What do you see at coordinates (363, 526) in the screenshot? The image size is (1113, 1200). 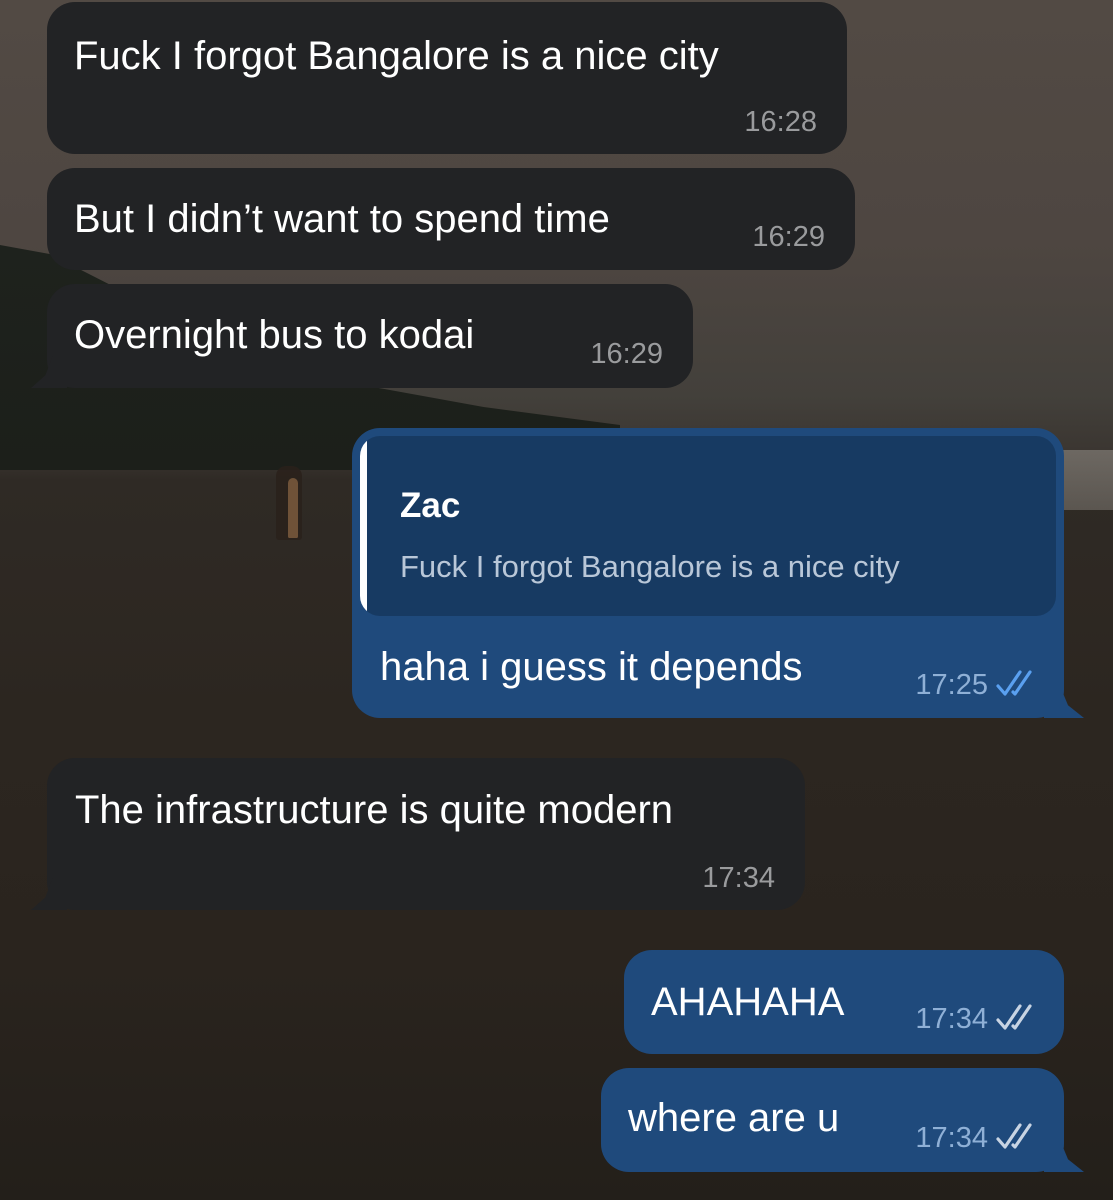 I see `reply-quote-bar` at bounding box center [363, 526].